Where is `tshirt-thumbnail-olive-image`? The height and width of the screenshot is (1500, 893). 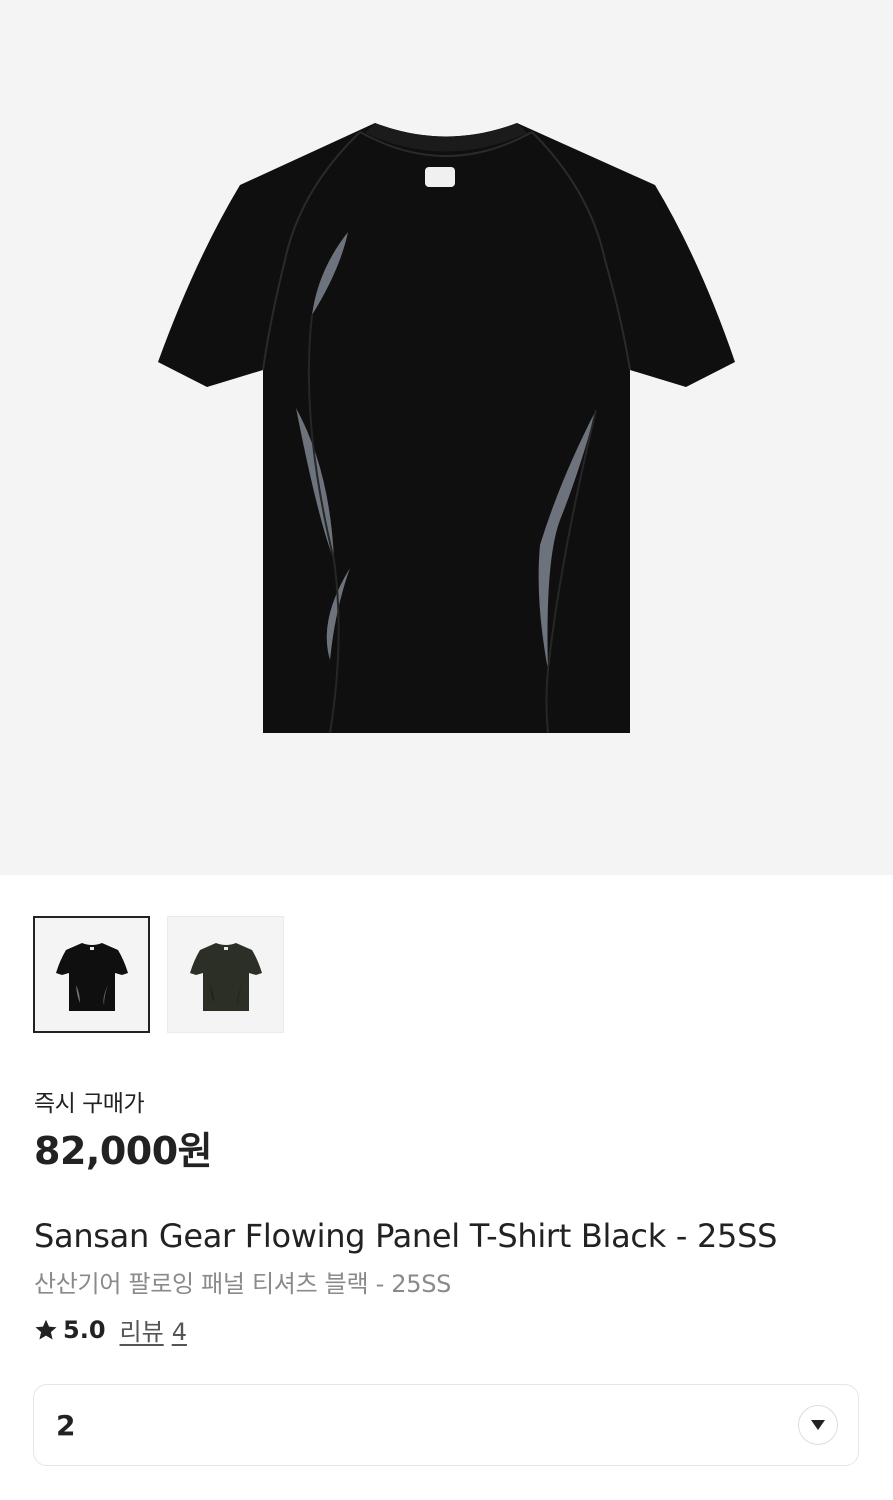 tshirt-thumbnail-olive-image is located at coordinates (225, 976).